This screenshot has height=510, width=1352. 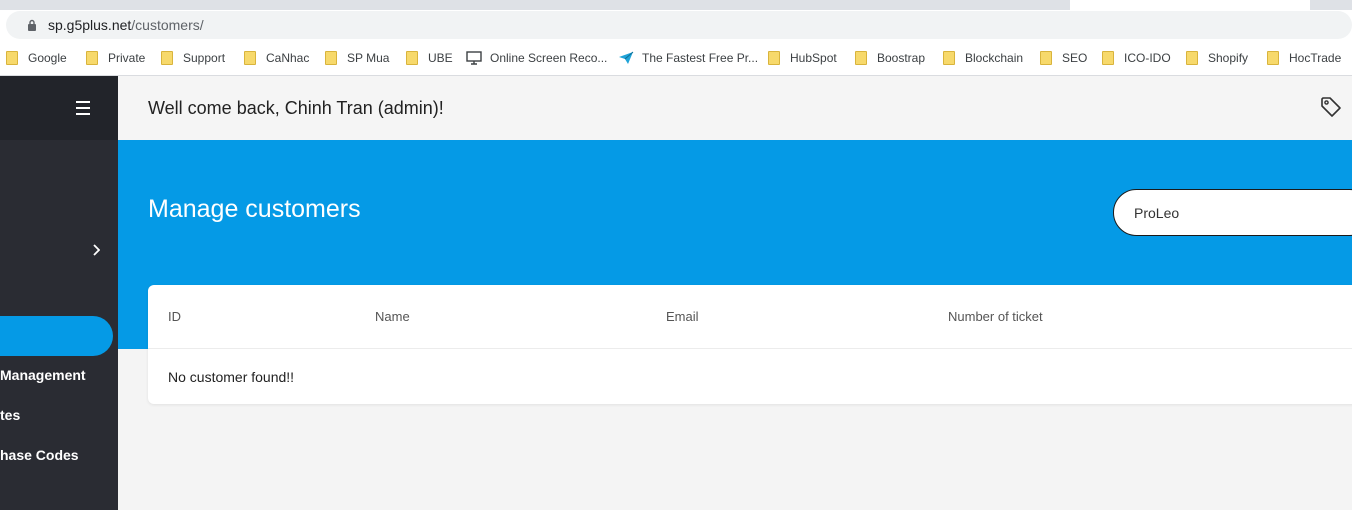 I want to click on sidebar-item-management: Management, so click(x=43, y=375).